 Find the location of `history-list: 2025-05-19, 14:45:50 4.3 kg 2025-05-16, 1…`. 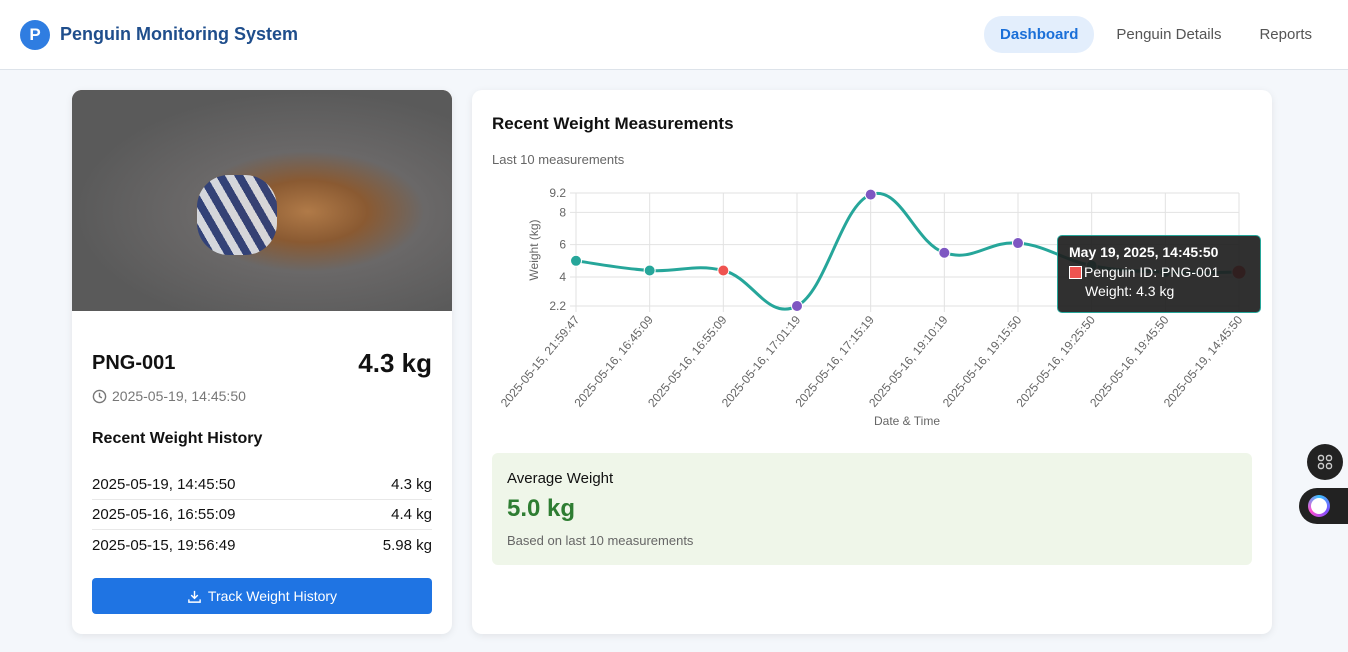

history-list: 2025-05-19, 14:45:50 4.3 kg 2025-05-16, 1… is located at coordinates (262, 515).